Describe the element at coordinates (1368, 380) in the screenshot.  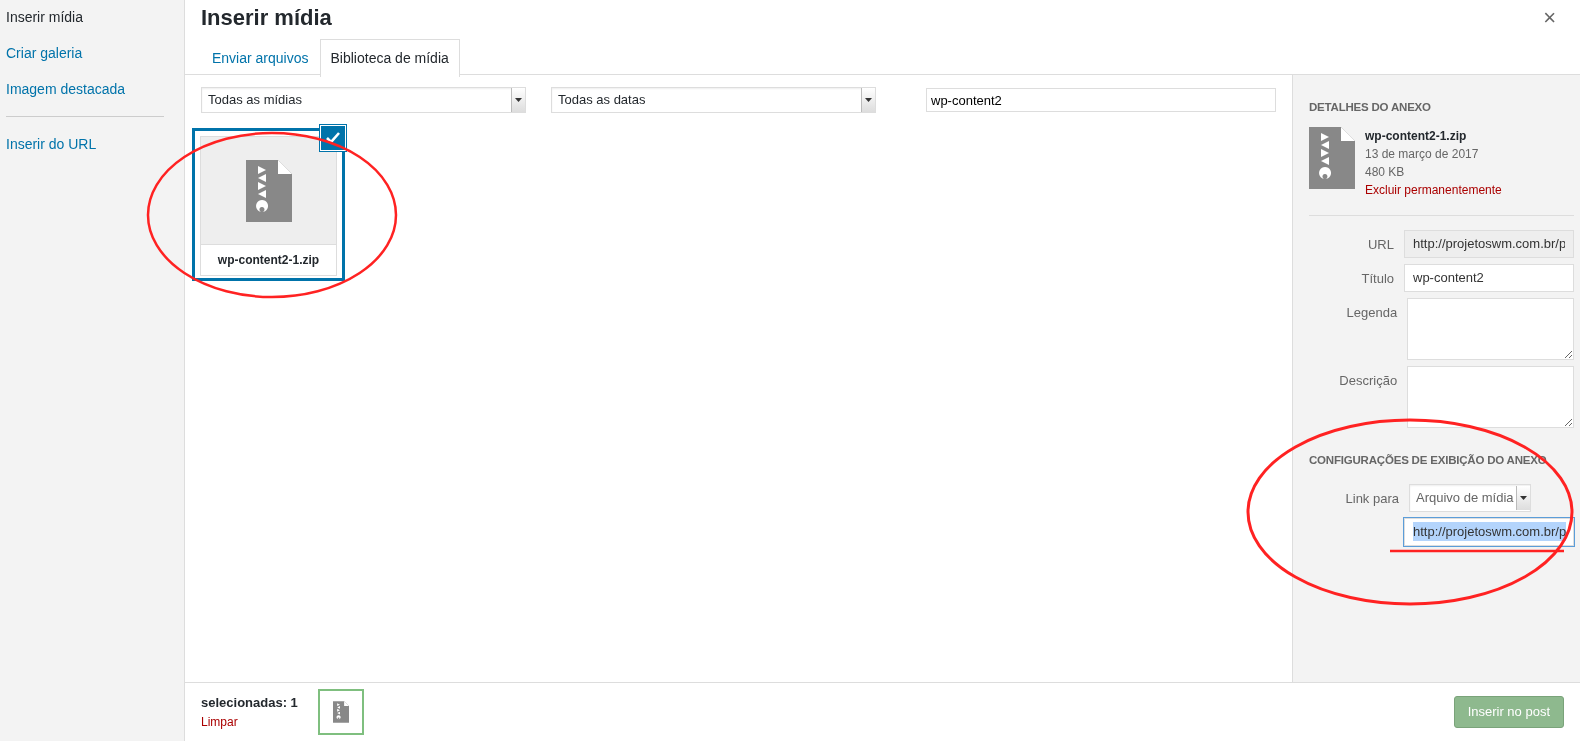
I see `field-label: Descrição` at that location.